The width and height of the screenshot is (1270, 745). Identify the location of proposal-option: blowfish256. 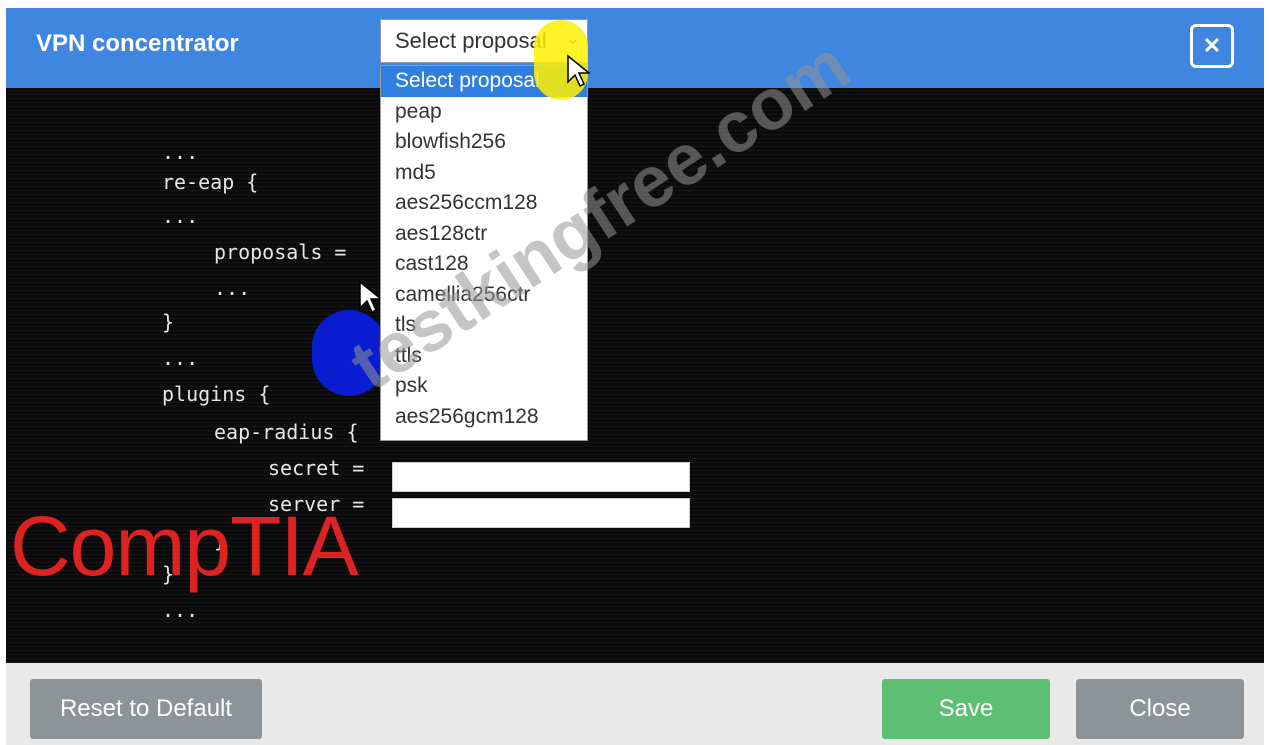
(484, 142).